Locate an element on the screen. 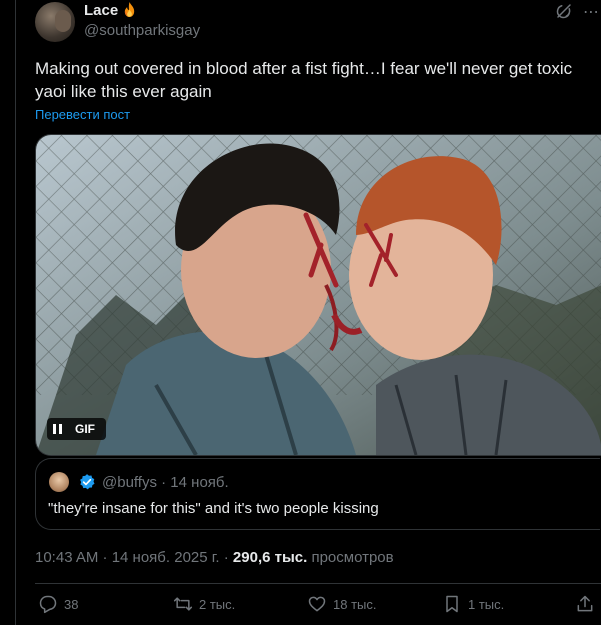 This screenshot has height=625, width=601. repost-button: 2 тыс. is located at coordinates (204, 604).